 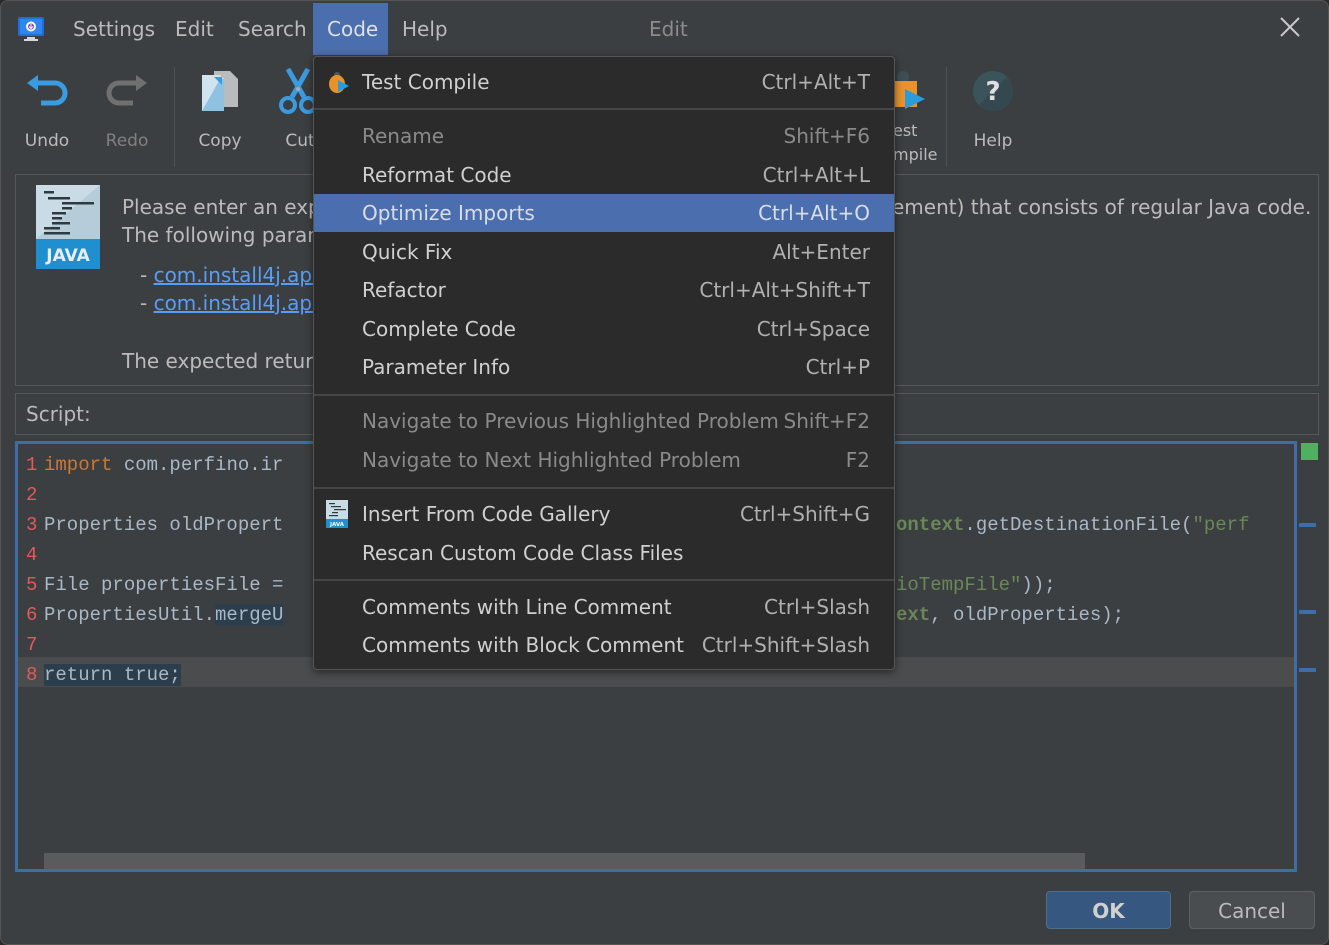 I want to click on redo-label: Redo, so click(x=127, y=141).